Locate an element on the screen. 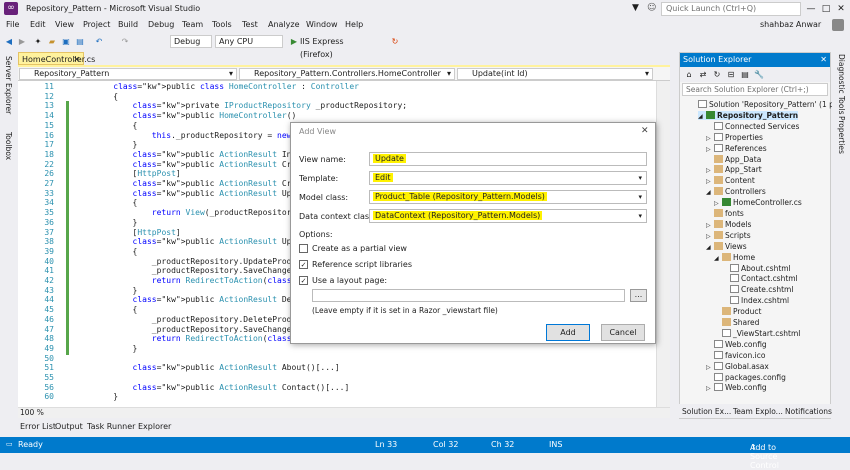  tree-solution: Solution 'Repository_Pattern' (1 proj is located at coordinates (767, 104).